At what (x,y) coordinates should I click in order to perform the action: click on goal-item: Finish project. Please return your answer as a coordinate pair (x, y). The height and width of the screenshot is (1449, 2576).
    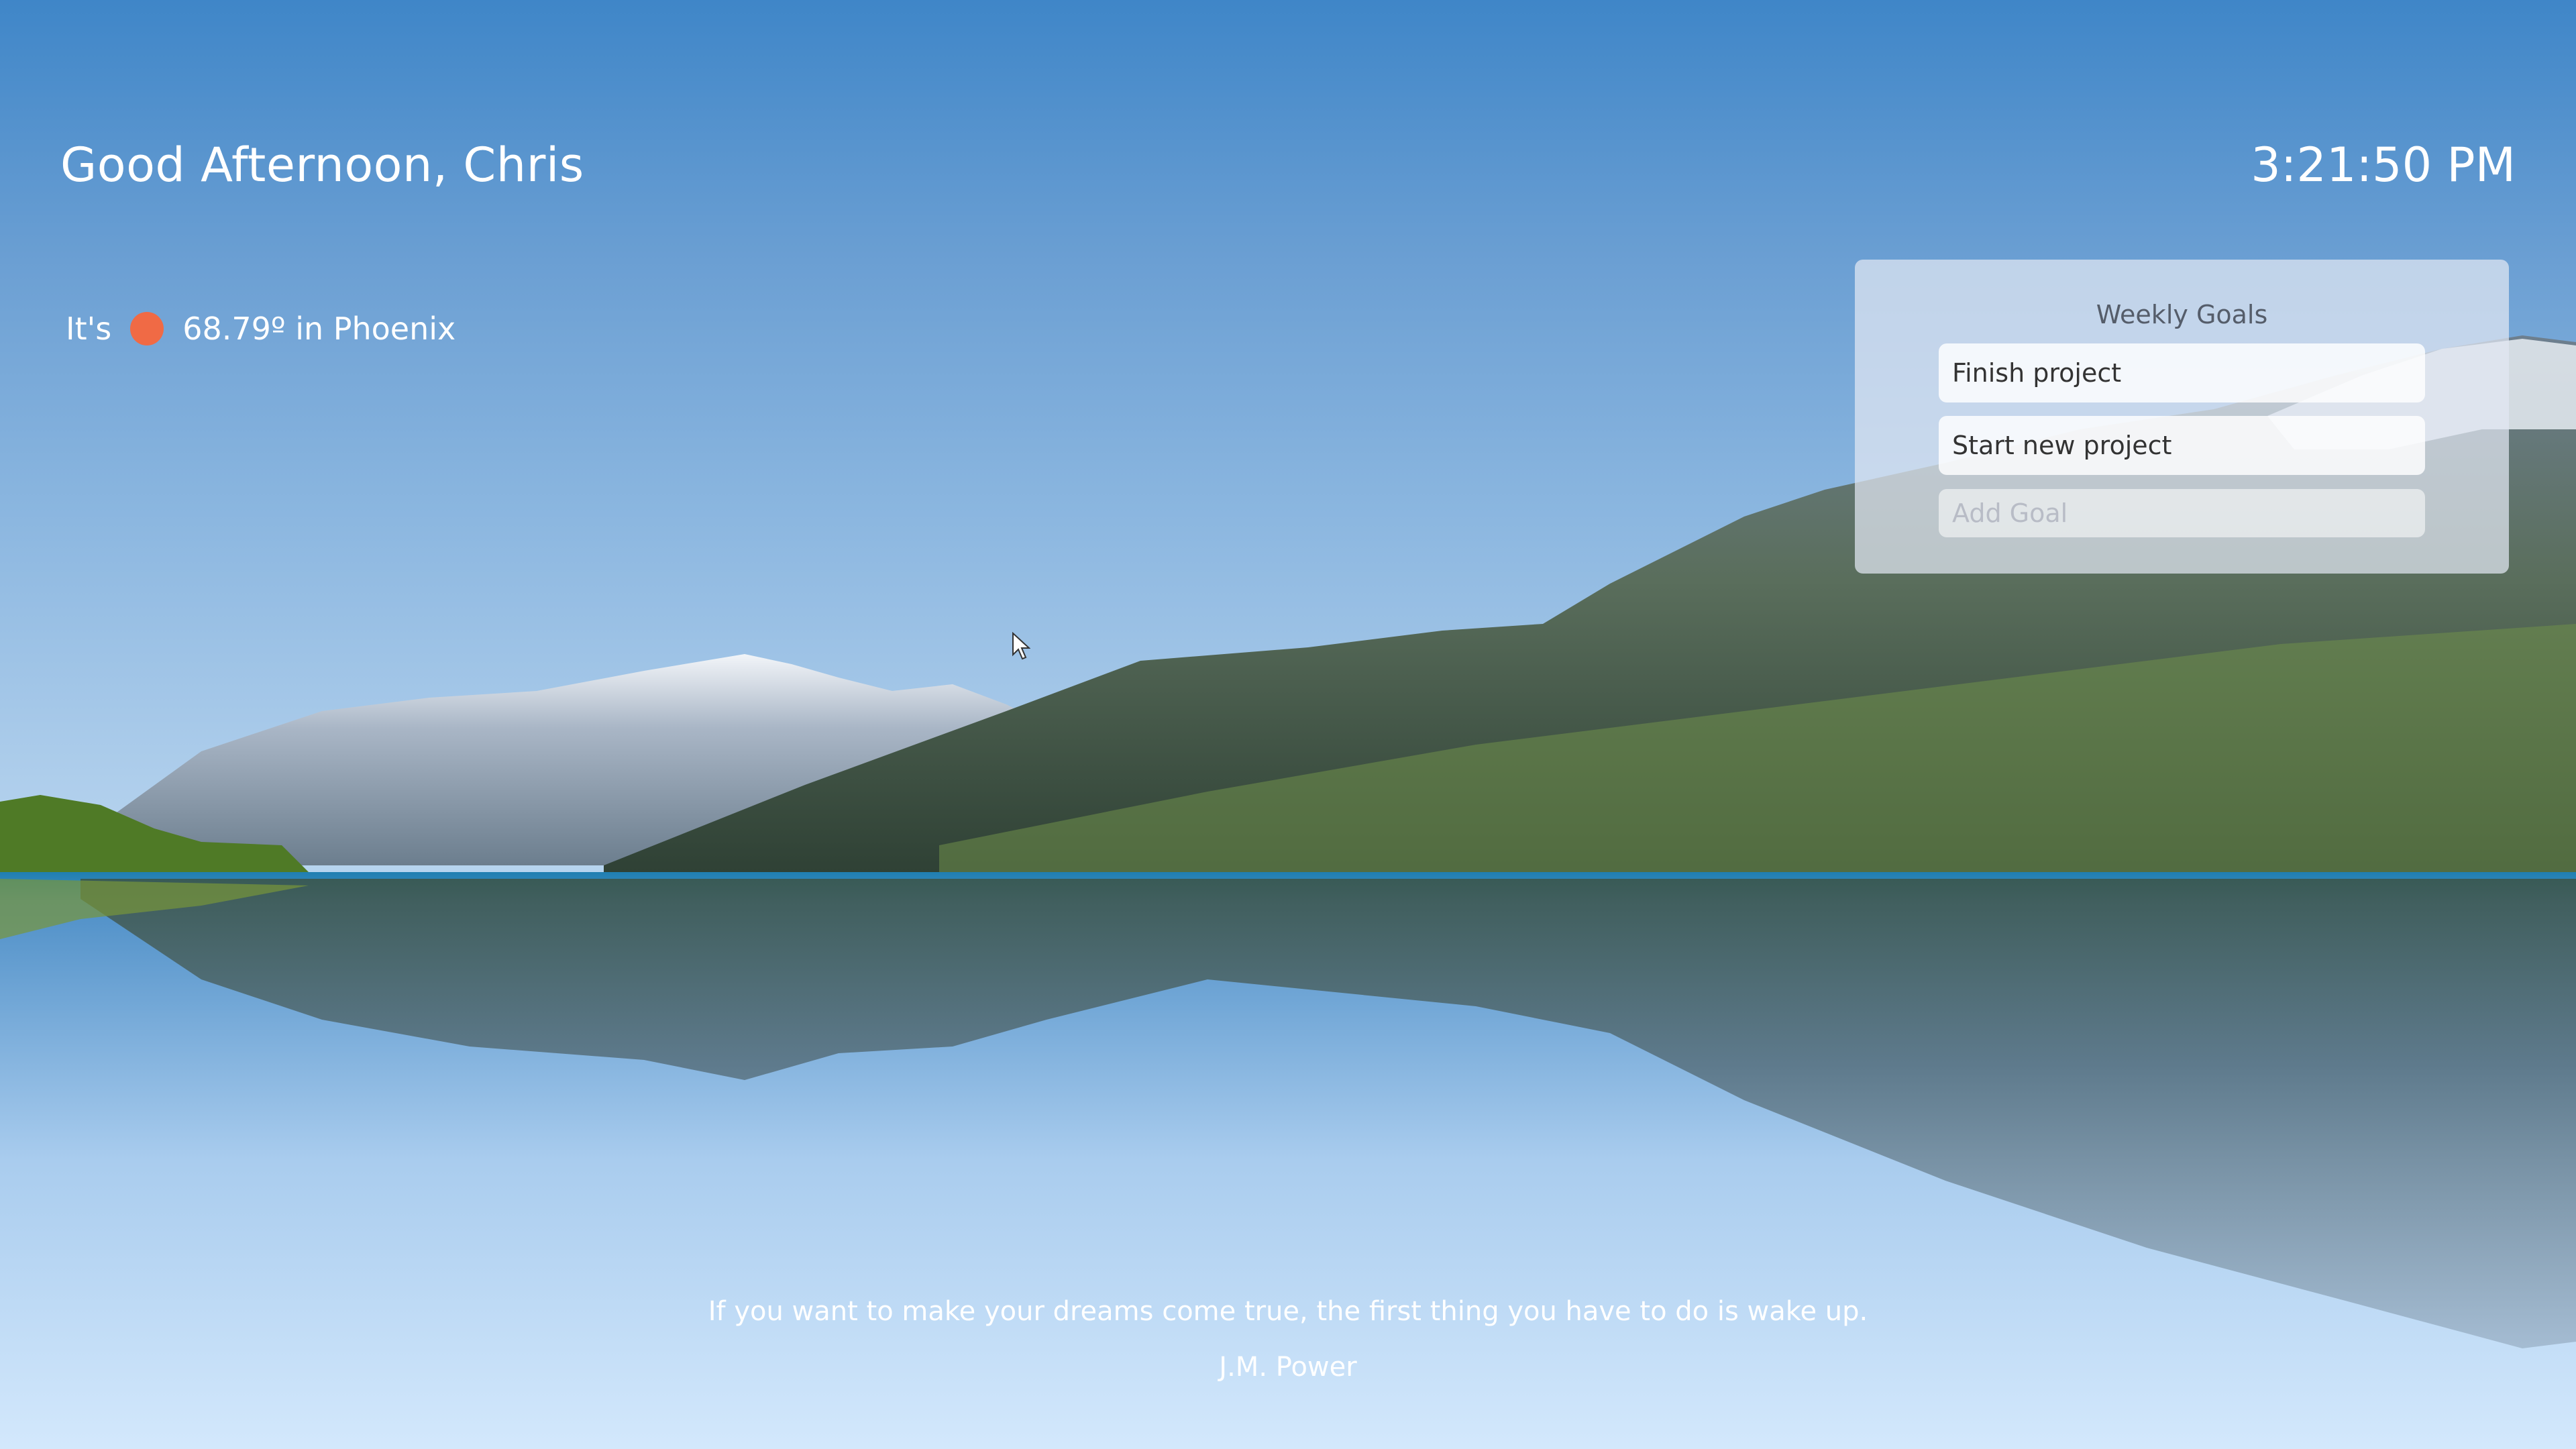
    Looking at the image, I should click on (2182, 372).